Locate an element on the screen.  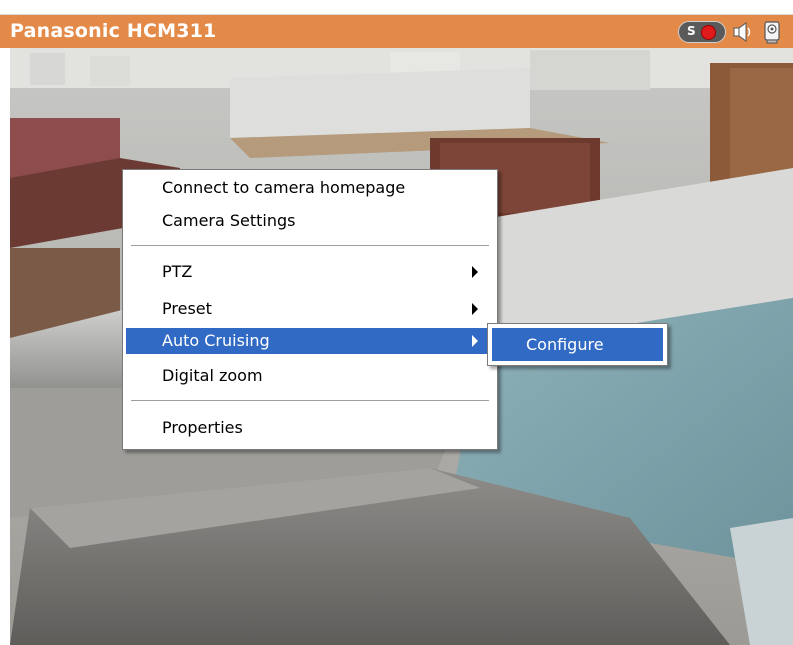
menu-item-label: Connect to camera homepage is located at coordinates (284, 187).